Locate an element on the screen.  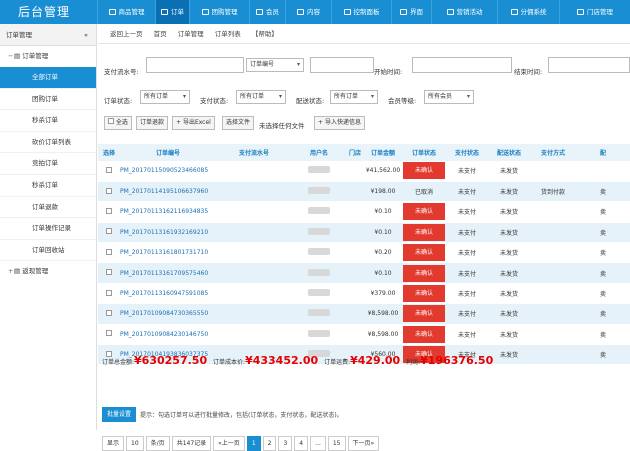
page-1-button: 1 is located at coordinates (253, 443).